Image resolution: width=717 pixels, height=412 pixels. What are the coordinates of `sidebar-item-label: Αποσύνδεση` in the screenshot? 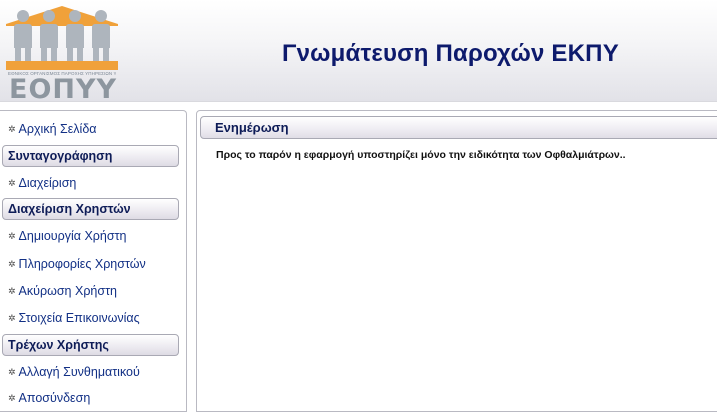 It's located at (54, 398).